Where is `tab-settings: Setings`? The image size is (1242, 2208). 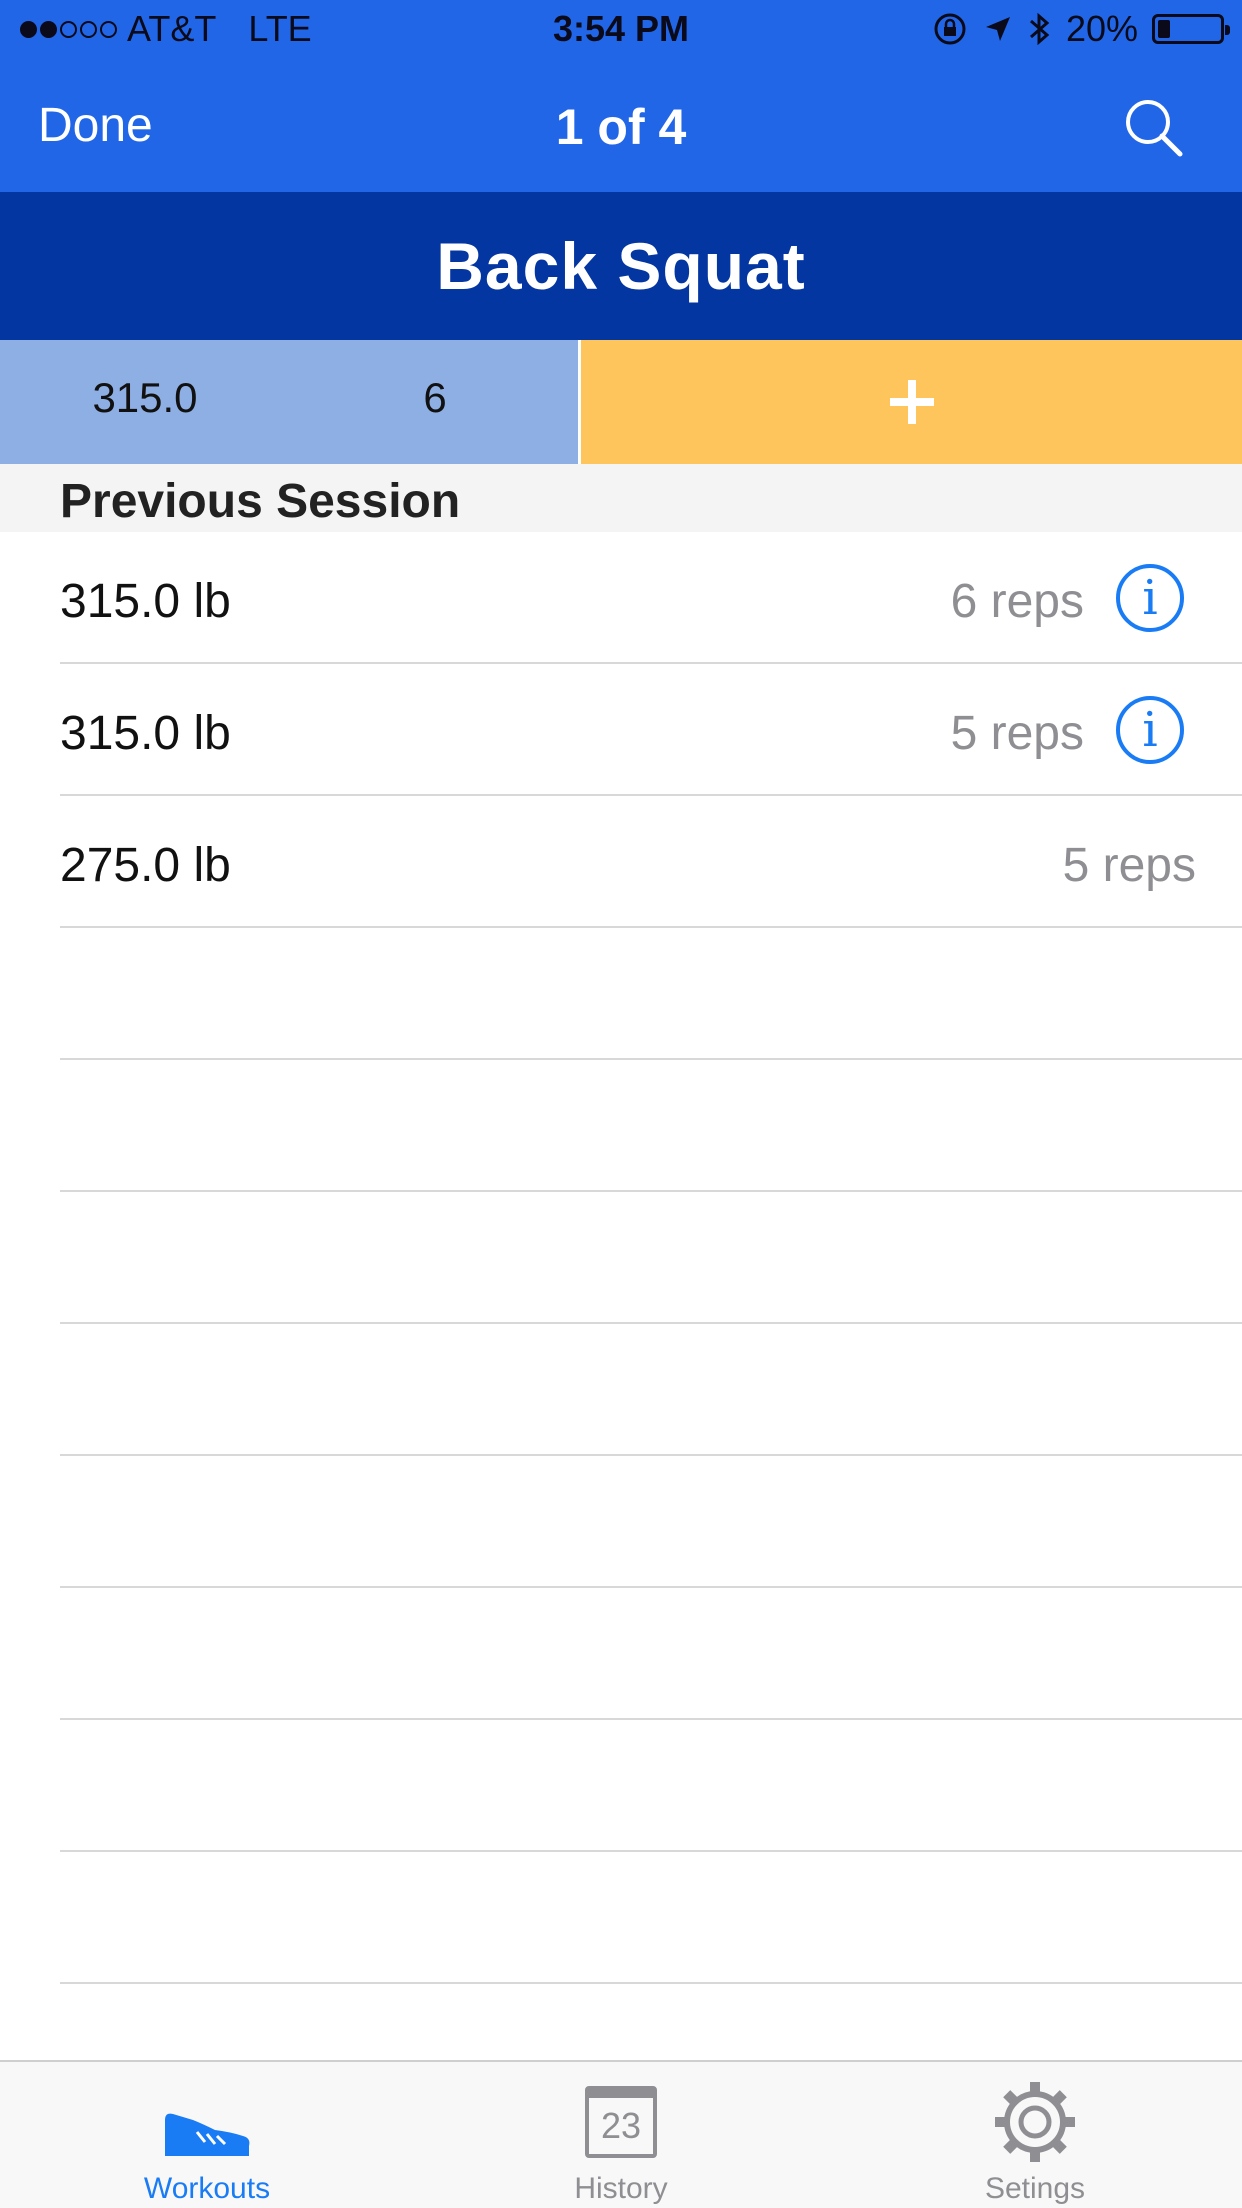 tab-settings: Setings is located at coordinates (1035, 2135).